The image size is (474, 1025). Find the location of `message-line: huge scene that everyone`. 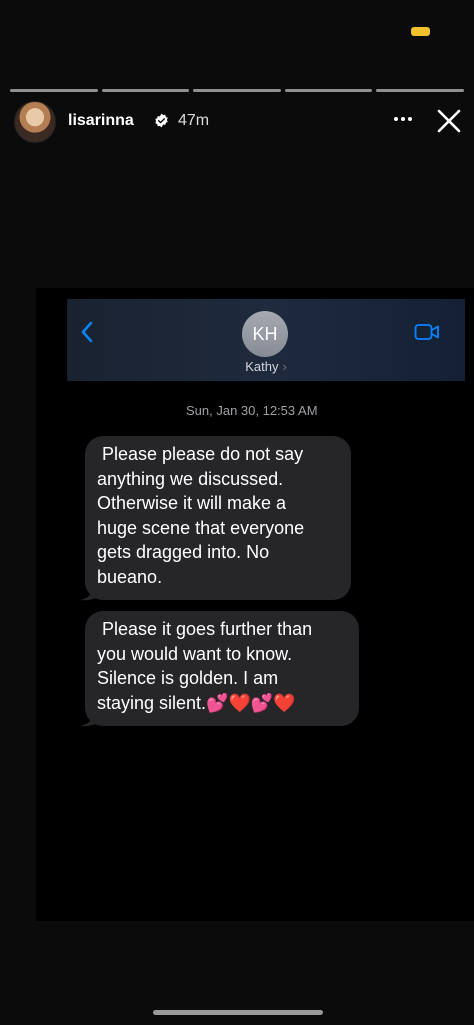

message-line: huge scene that everyone is located at coordinates (201, 527).